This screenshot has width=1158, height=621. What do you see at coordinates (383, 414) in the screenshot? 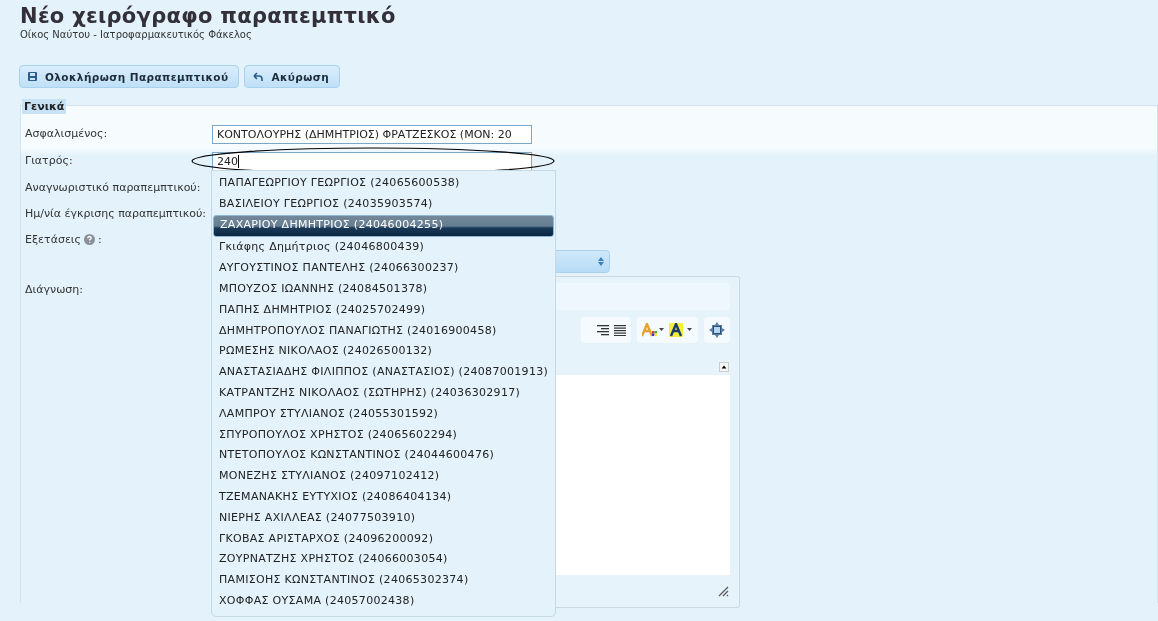
I see `suggestion-item: ΛΑΜΠΡΟΥ ΣΤΥΛΙΑΝΟΣ (24055301592)` at bounding box center [383, 414].